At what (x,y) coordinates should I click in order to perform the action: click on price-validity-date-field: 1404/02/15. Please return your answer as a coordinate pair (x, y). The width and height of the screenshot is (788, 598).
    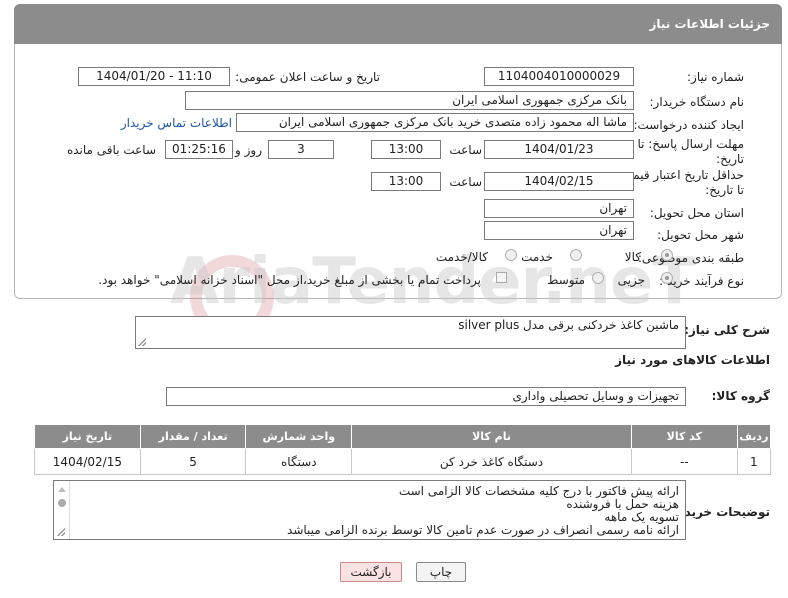
    Looking at the image, I should click on (559, 181).